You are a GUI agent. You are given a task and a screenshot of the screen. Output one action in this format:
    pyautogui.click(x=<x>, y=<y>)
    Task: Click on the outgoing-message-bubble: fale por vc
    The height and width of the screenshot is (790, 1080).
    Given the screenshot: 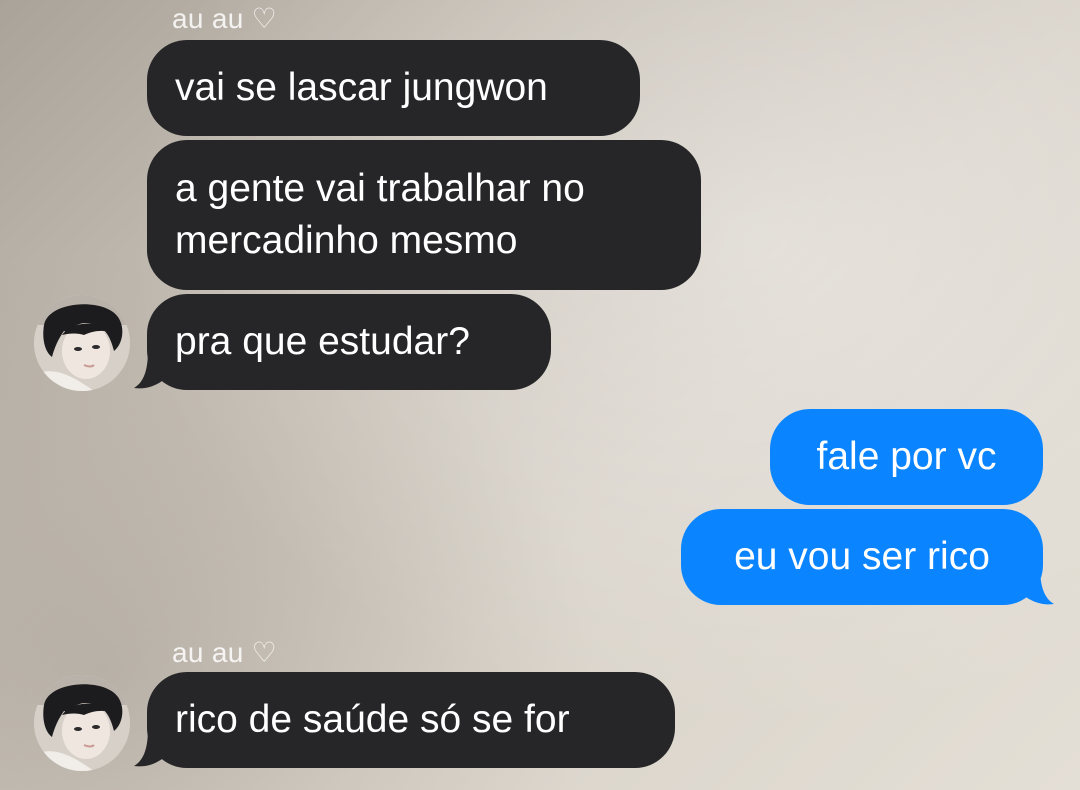 What is the action you would take?
    pyautogui.click(x=906, y=457)
    